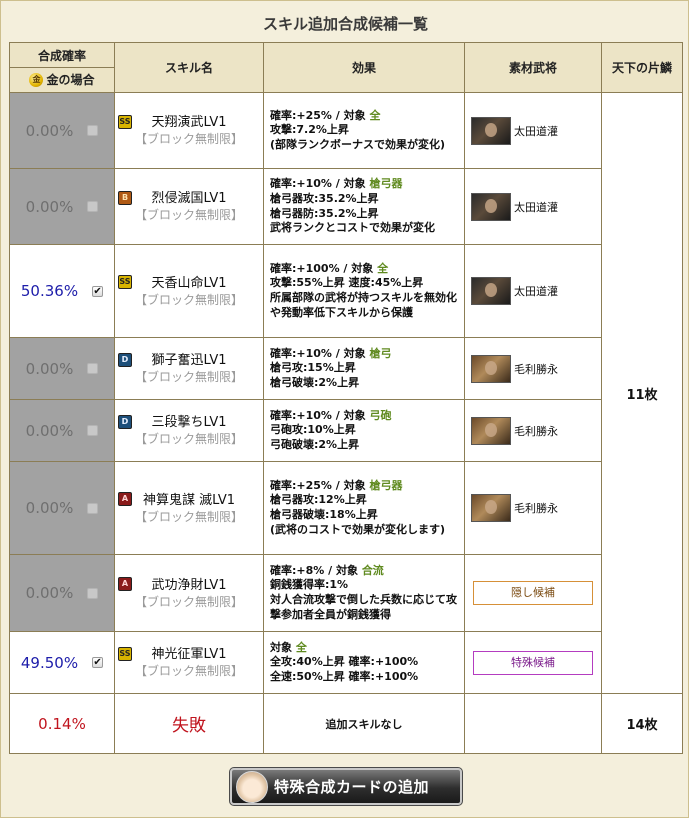 This screenshot has width=689, height=818. What do you see at coordinates (336, 184) in the screenshot?
I see `effect-line: 確率:+10% / 対象 槍弓器` at bounding box center [336, 184].